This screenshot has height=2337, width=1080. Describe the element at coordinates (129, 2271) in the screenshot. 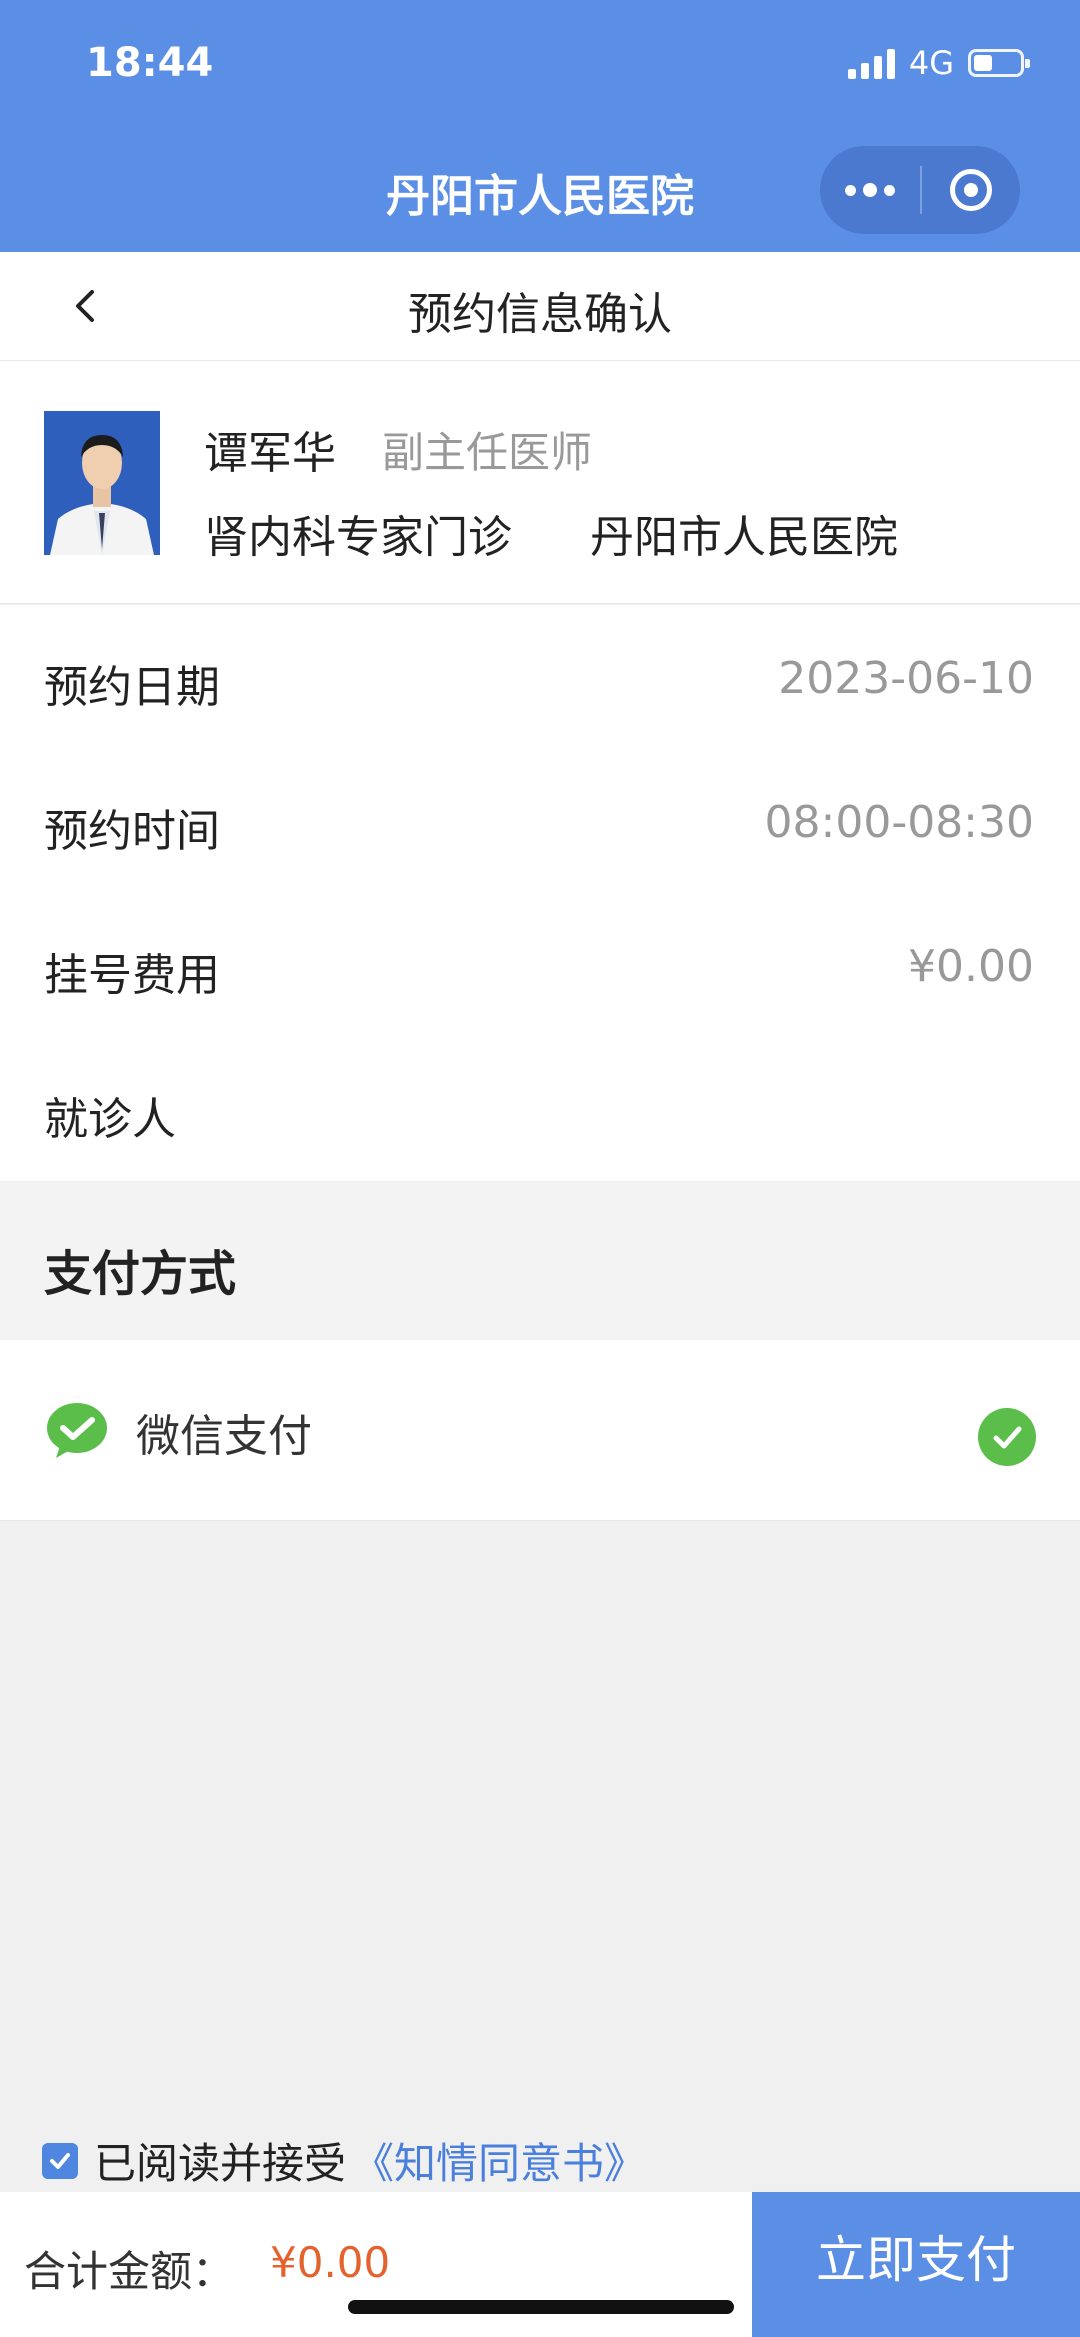

I see `total-label: 合计金额：` at that location.